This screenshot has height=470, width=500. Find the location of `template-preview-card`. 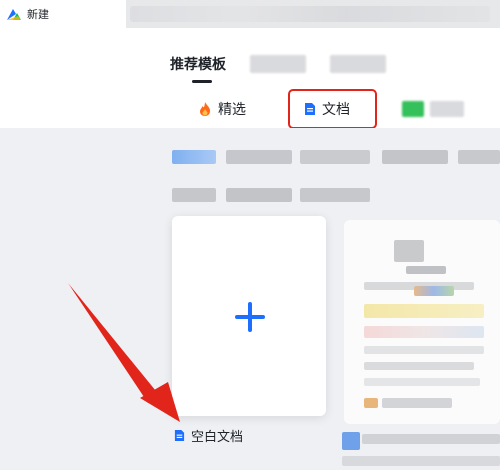

template-preview-card is located at coordinates (422, 322).